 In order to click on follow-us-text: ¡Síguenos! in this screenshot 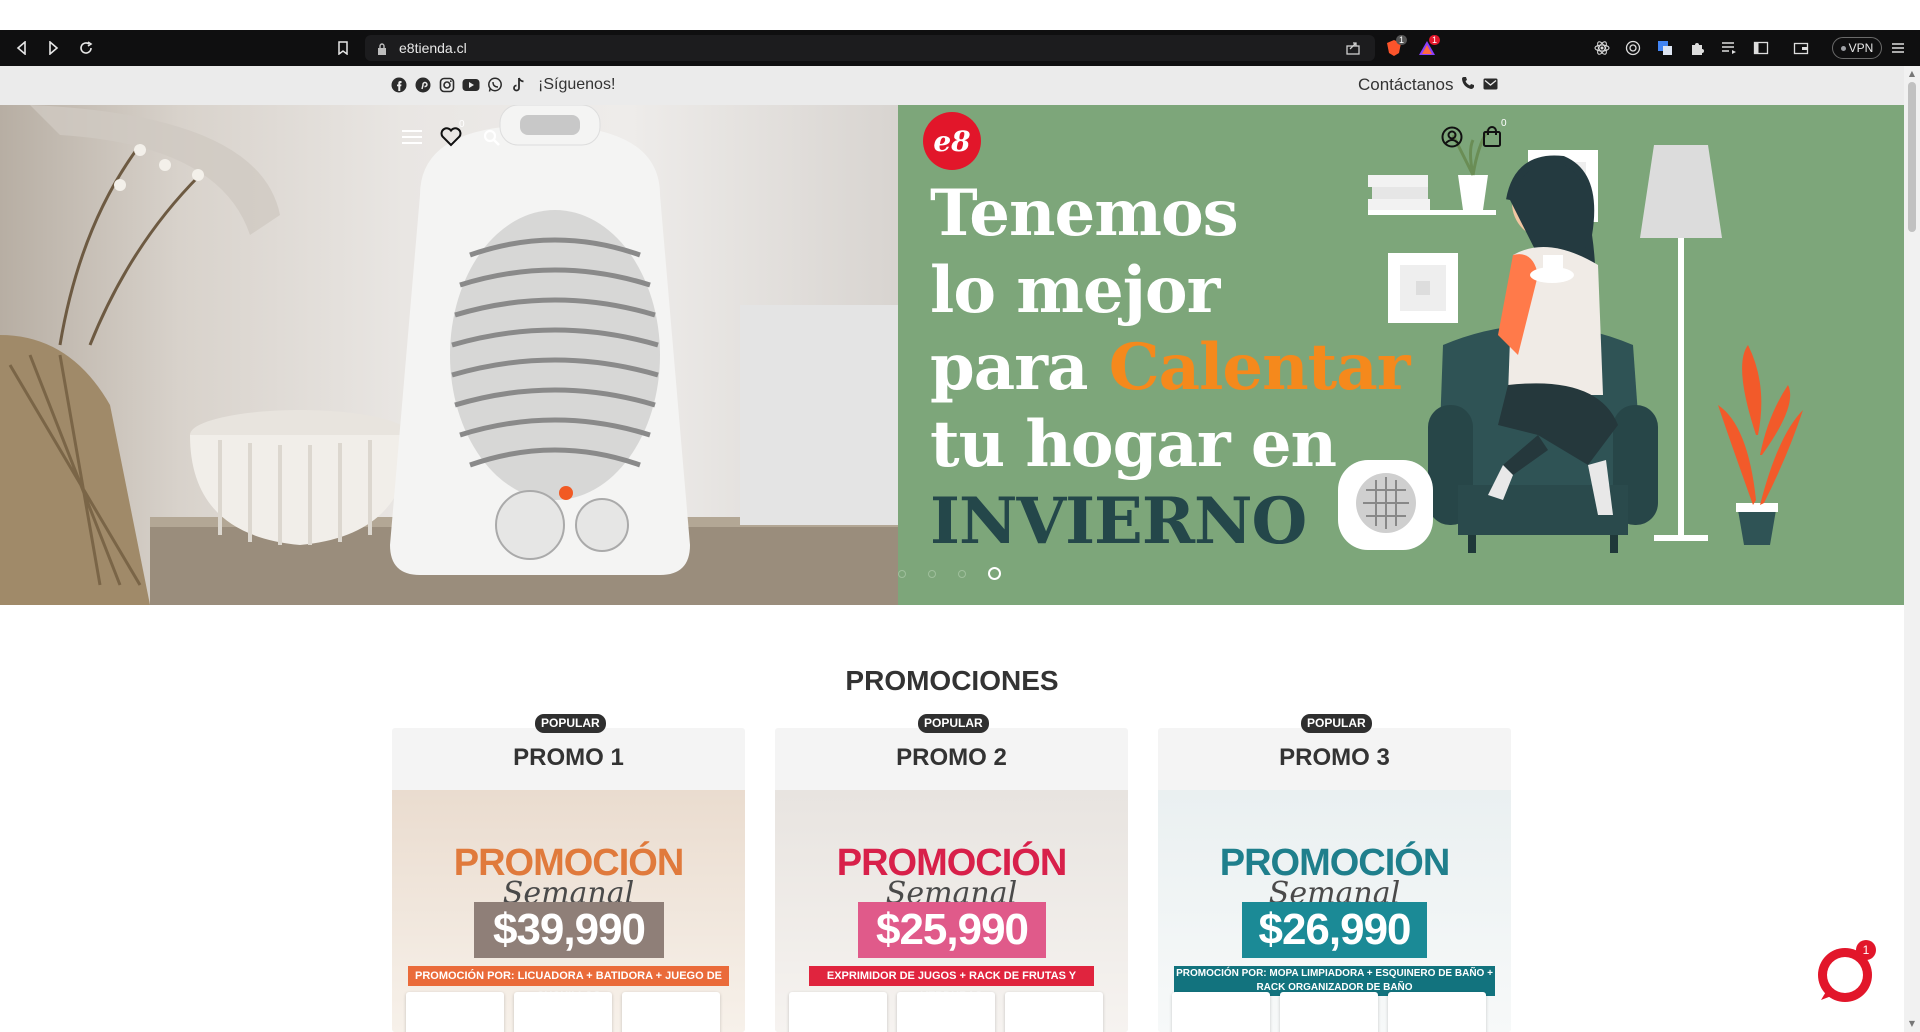, I will do `click(577, 84)`.